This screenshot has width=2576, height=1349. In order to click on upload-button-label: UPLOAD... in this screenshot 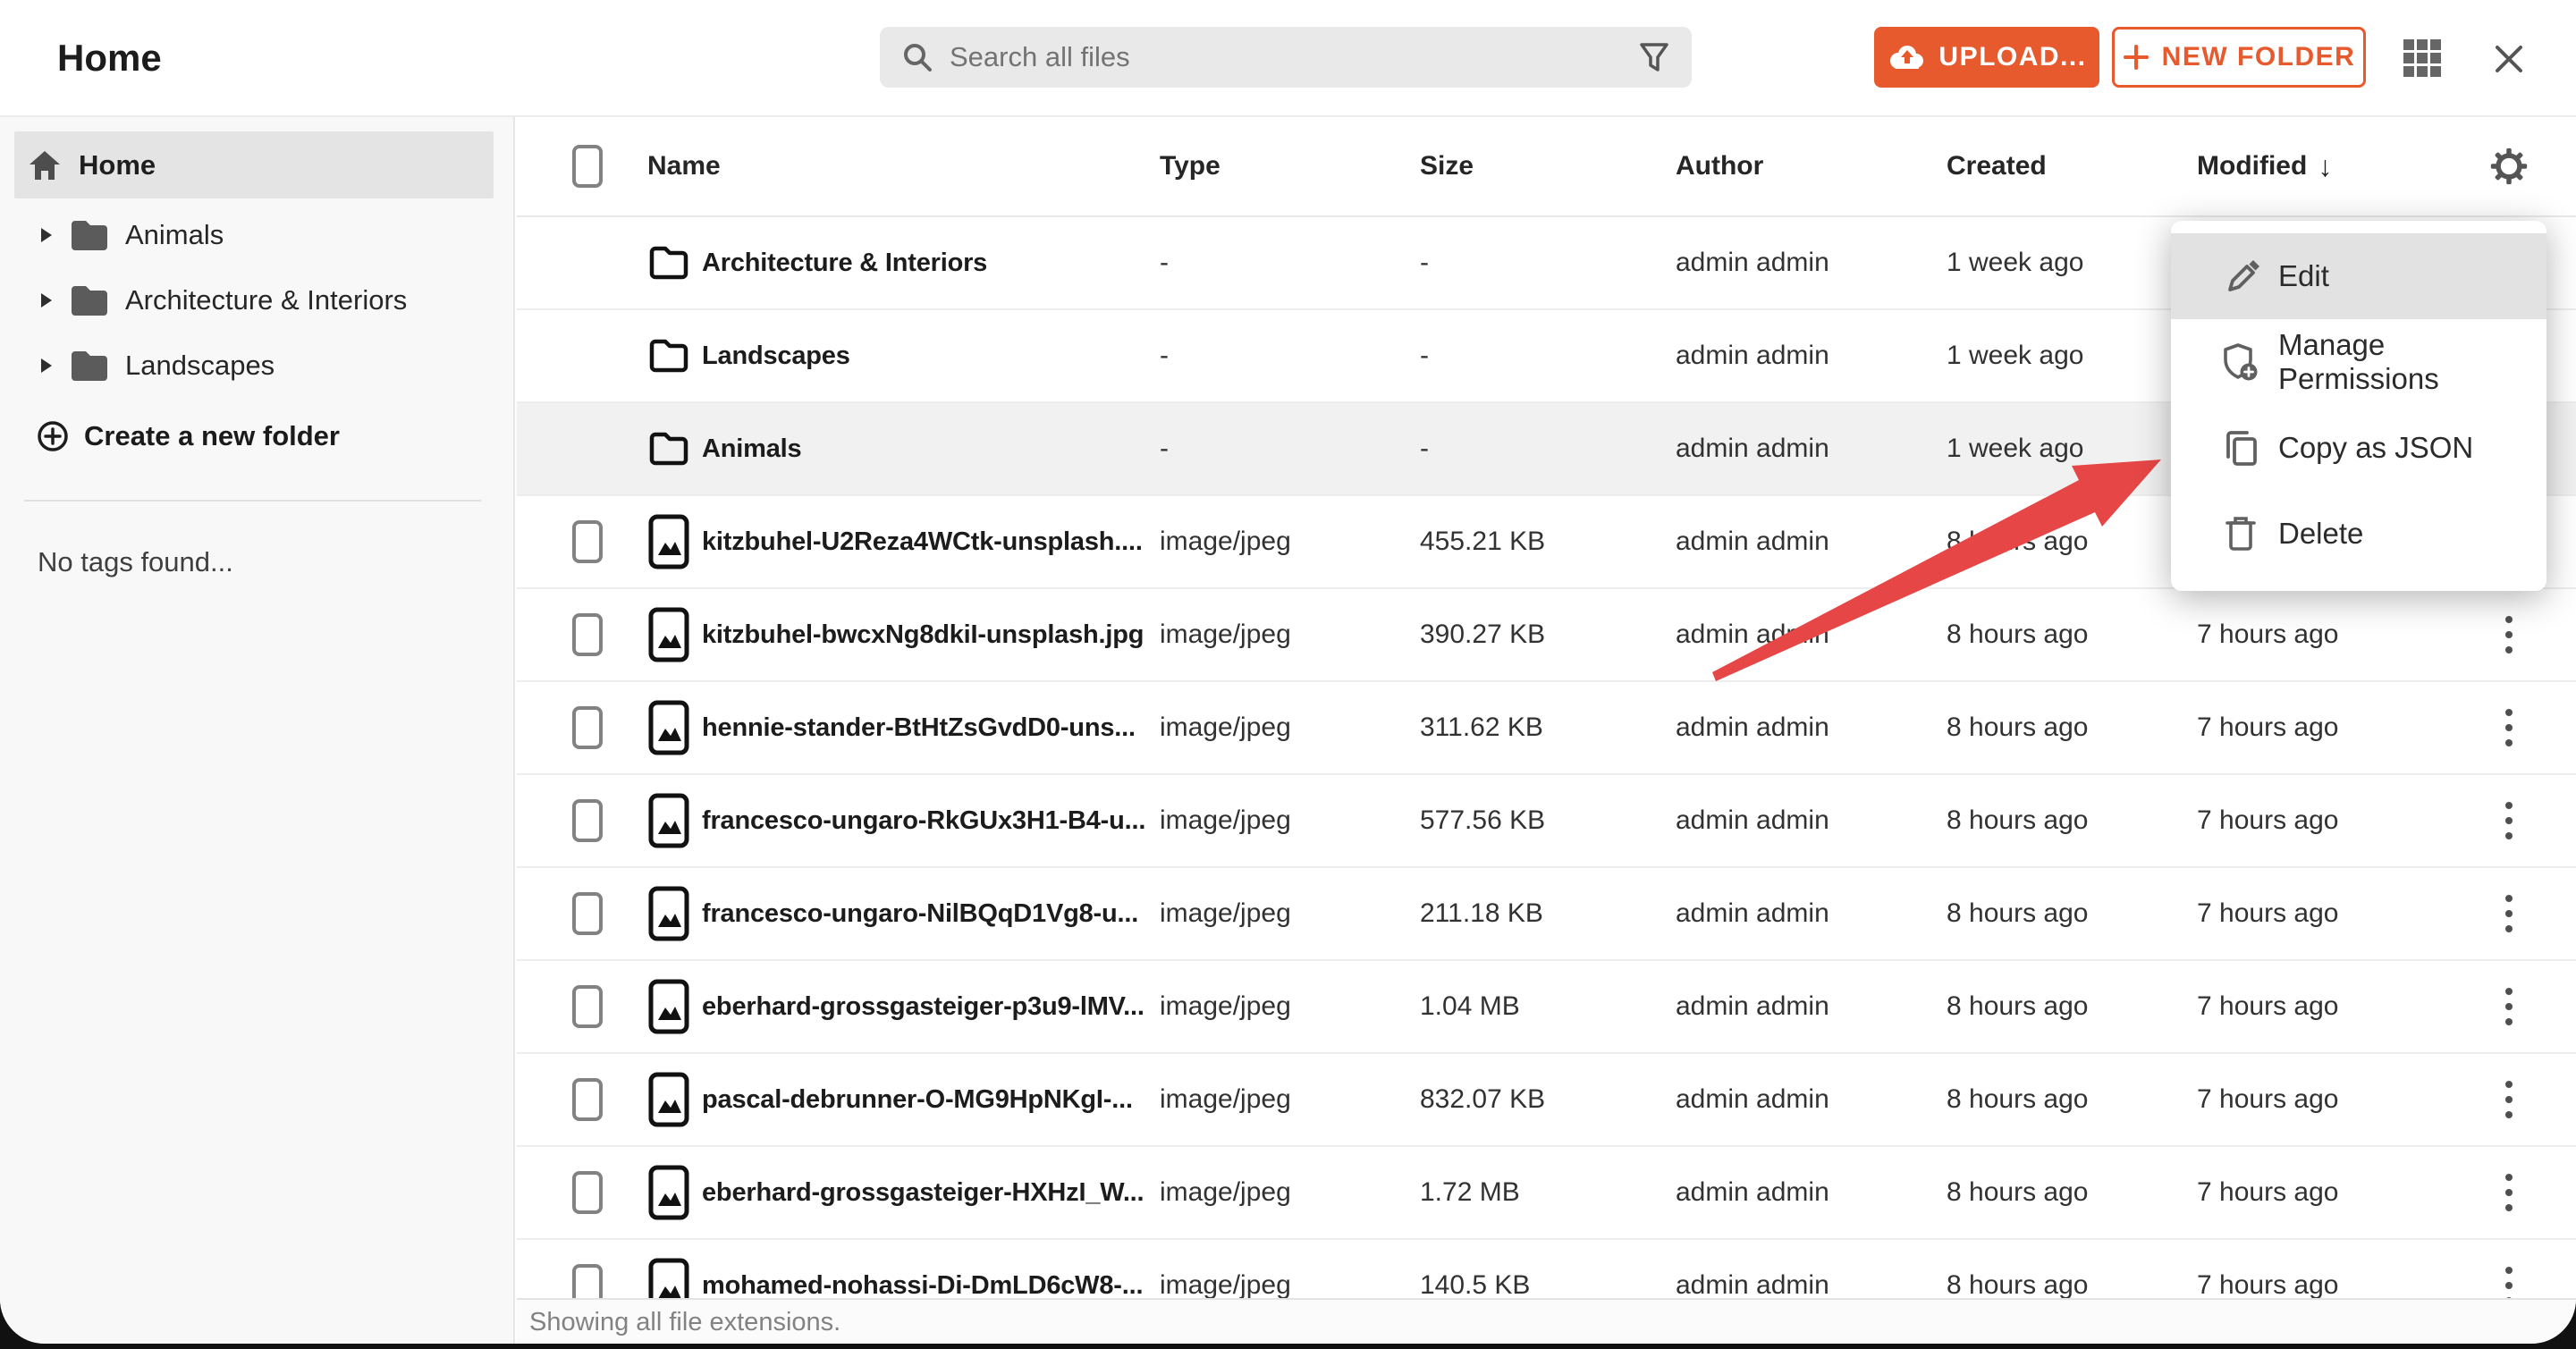, I will do `click(2012, 57)`.